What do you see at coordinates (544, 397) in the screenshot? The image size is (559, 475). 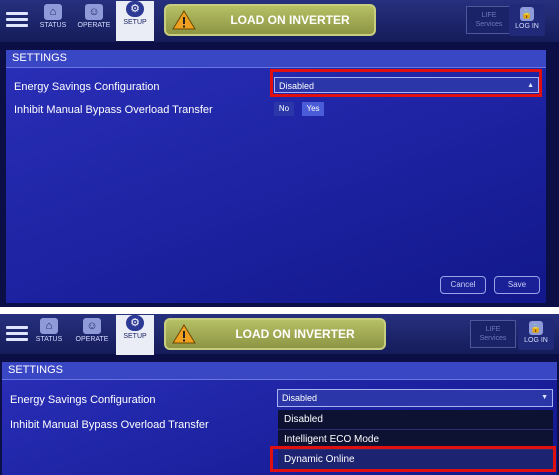 I see `caret-down-icon: ▼` at bounding box center [544, 397].